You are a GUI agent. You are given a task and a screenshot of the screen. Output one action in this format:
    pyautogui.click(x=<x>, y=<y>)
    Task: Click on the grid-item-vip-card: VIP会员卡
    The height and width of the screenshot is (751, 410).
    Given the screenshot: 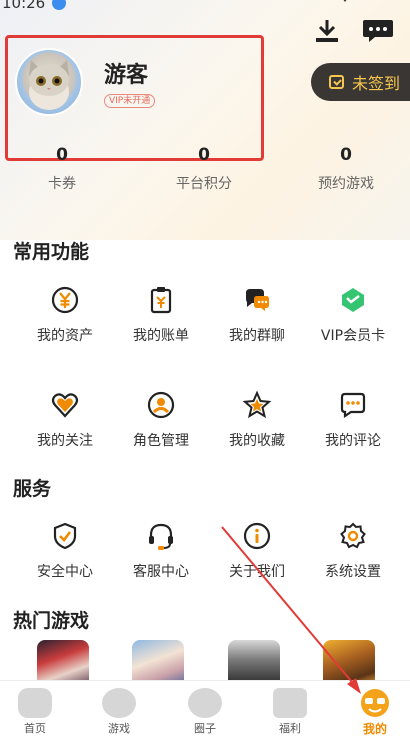 What is the action you would take?
    pyautogui.click(x=353, y=315)
    